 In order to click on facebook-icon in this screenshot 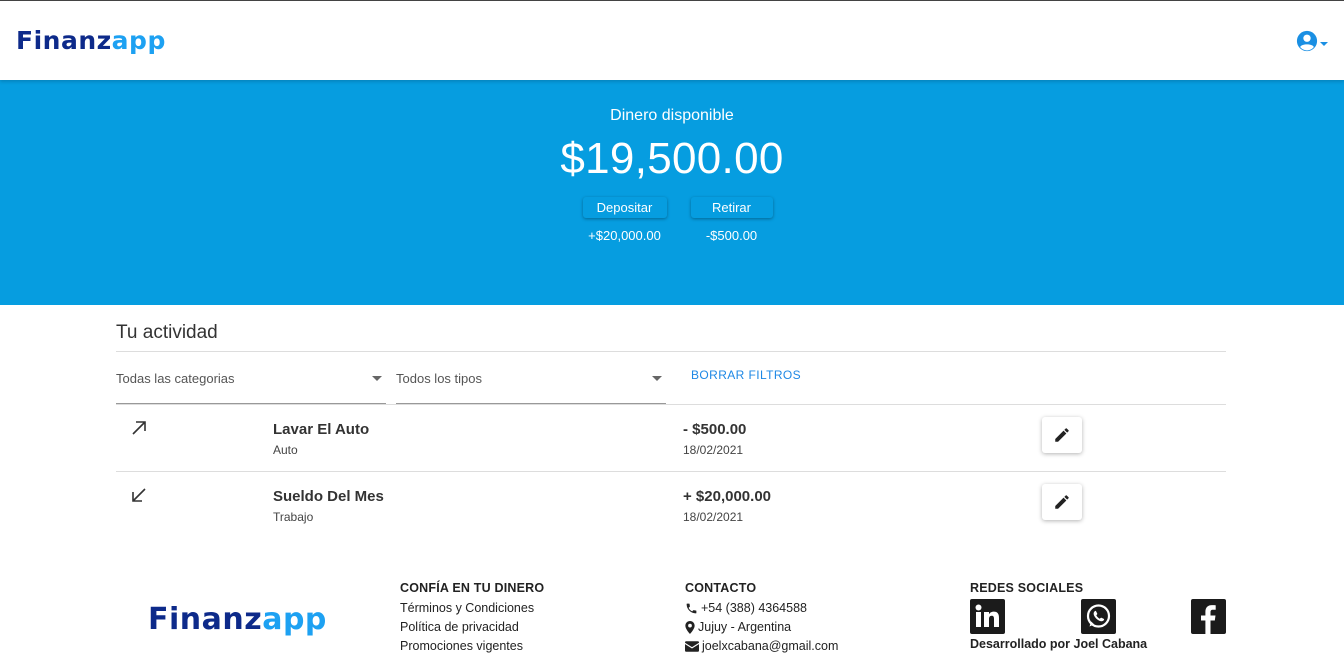, I will do `click(1208, 616)`.